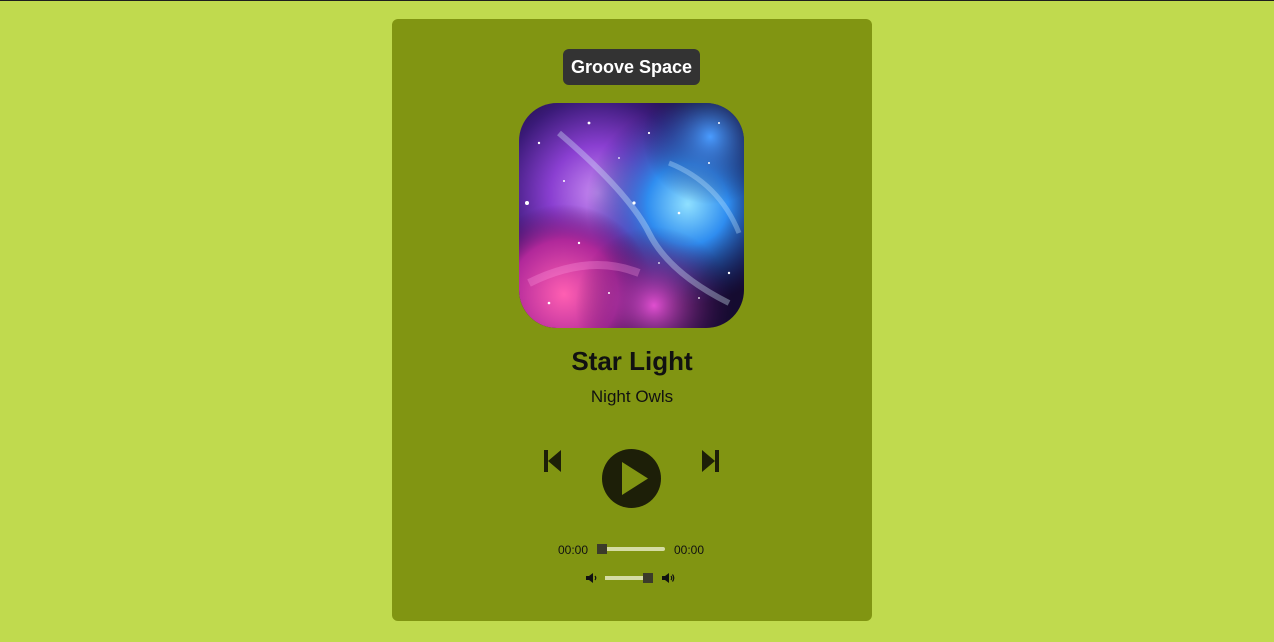  I want to click on track-artist: Night Owls, so click(632, 396).